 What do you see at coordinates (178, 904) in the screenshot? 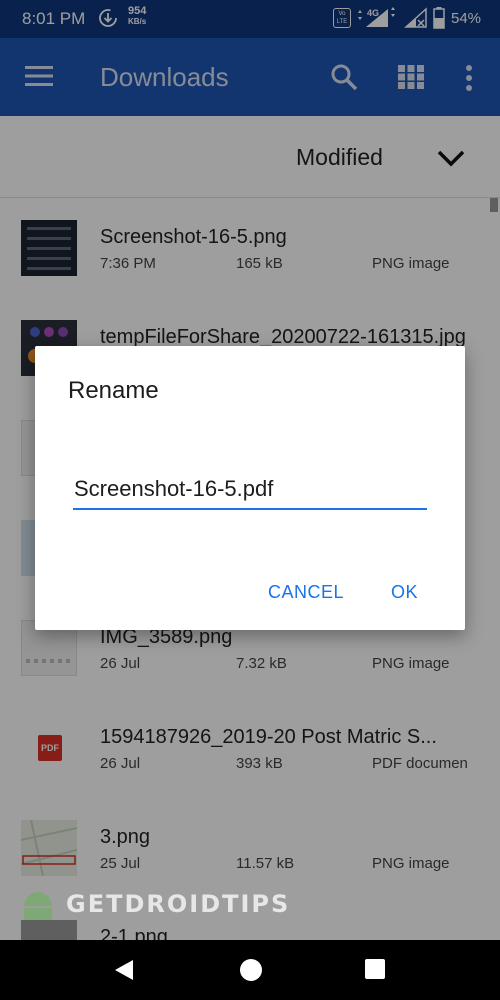
I see `watermark-text: GETDROIDTIPS` at bounding box center [178, 904].